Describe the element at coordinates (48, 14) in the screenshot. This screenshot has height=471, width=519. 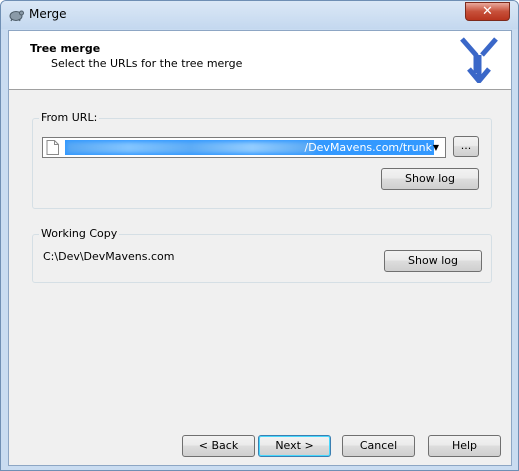
I see `window-title: Merge` at that location.